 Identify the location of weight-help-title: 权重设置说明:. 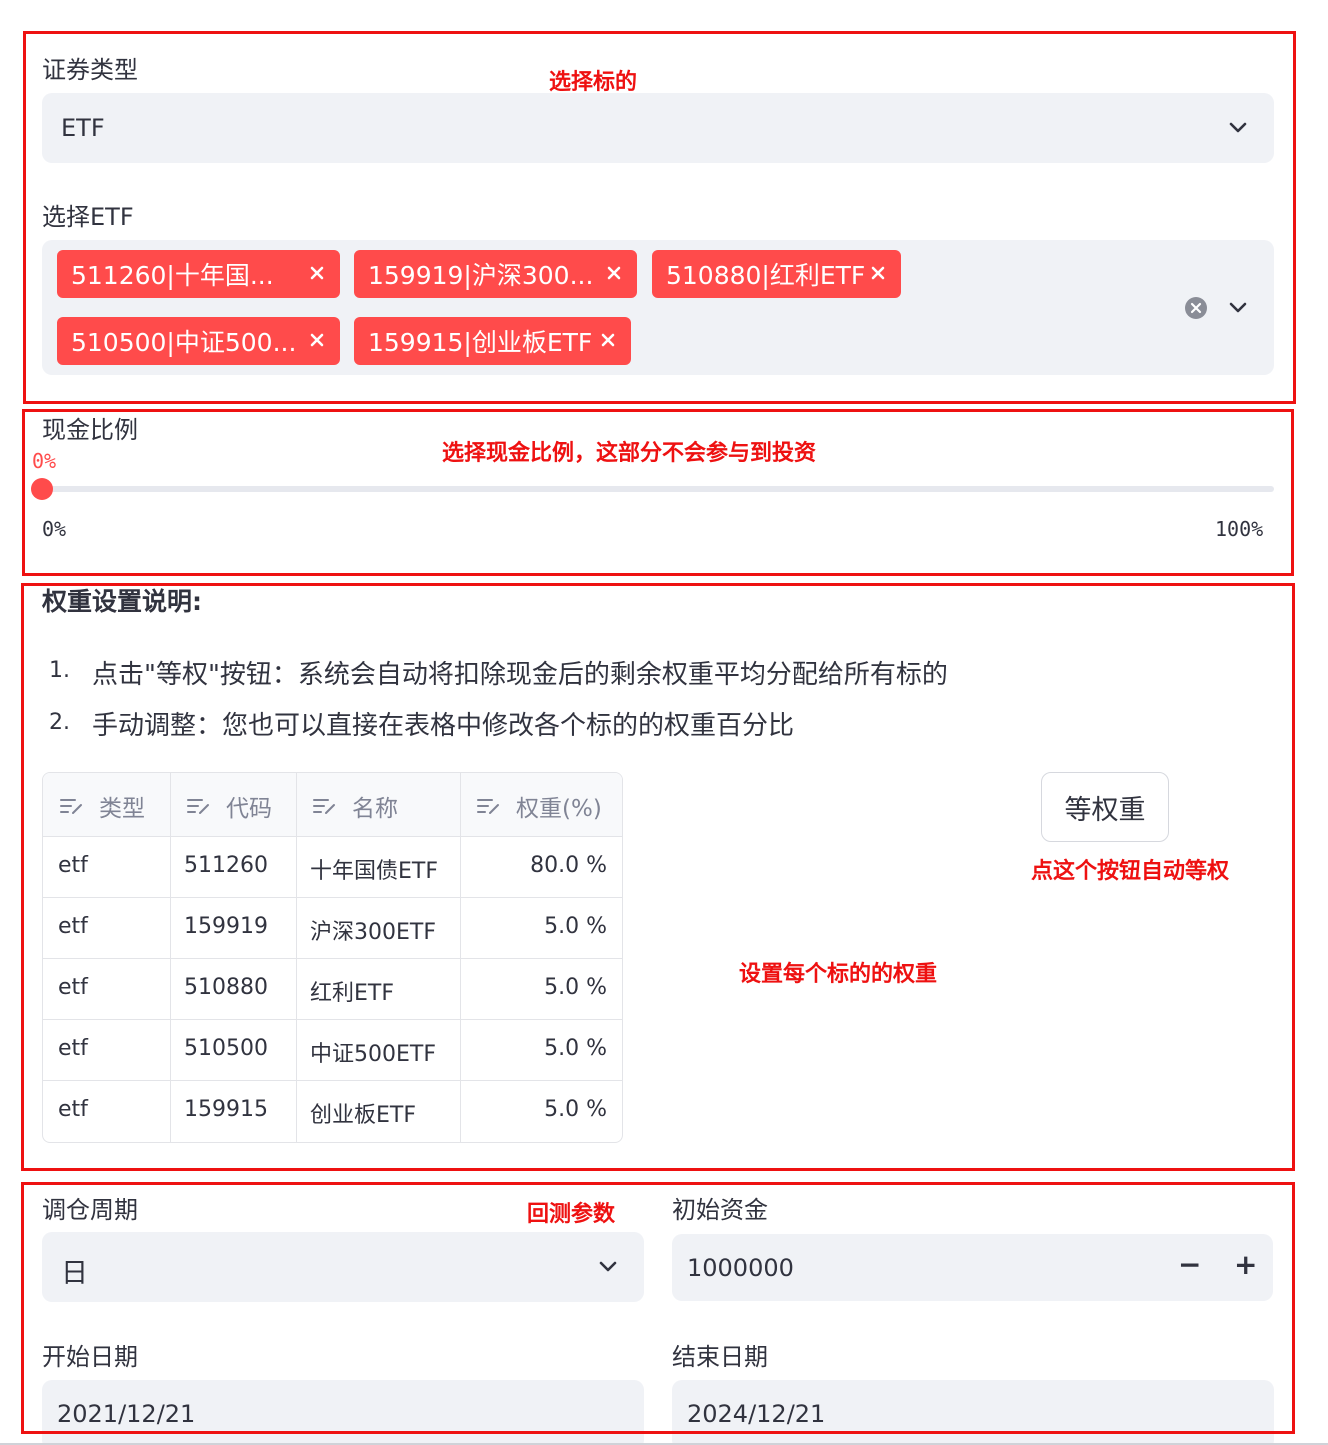
(122, 601).